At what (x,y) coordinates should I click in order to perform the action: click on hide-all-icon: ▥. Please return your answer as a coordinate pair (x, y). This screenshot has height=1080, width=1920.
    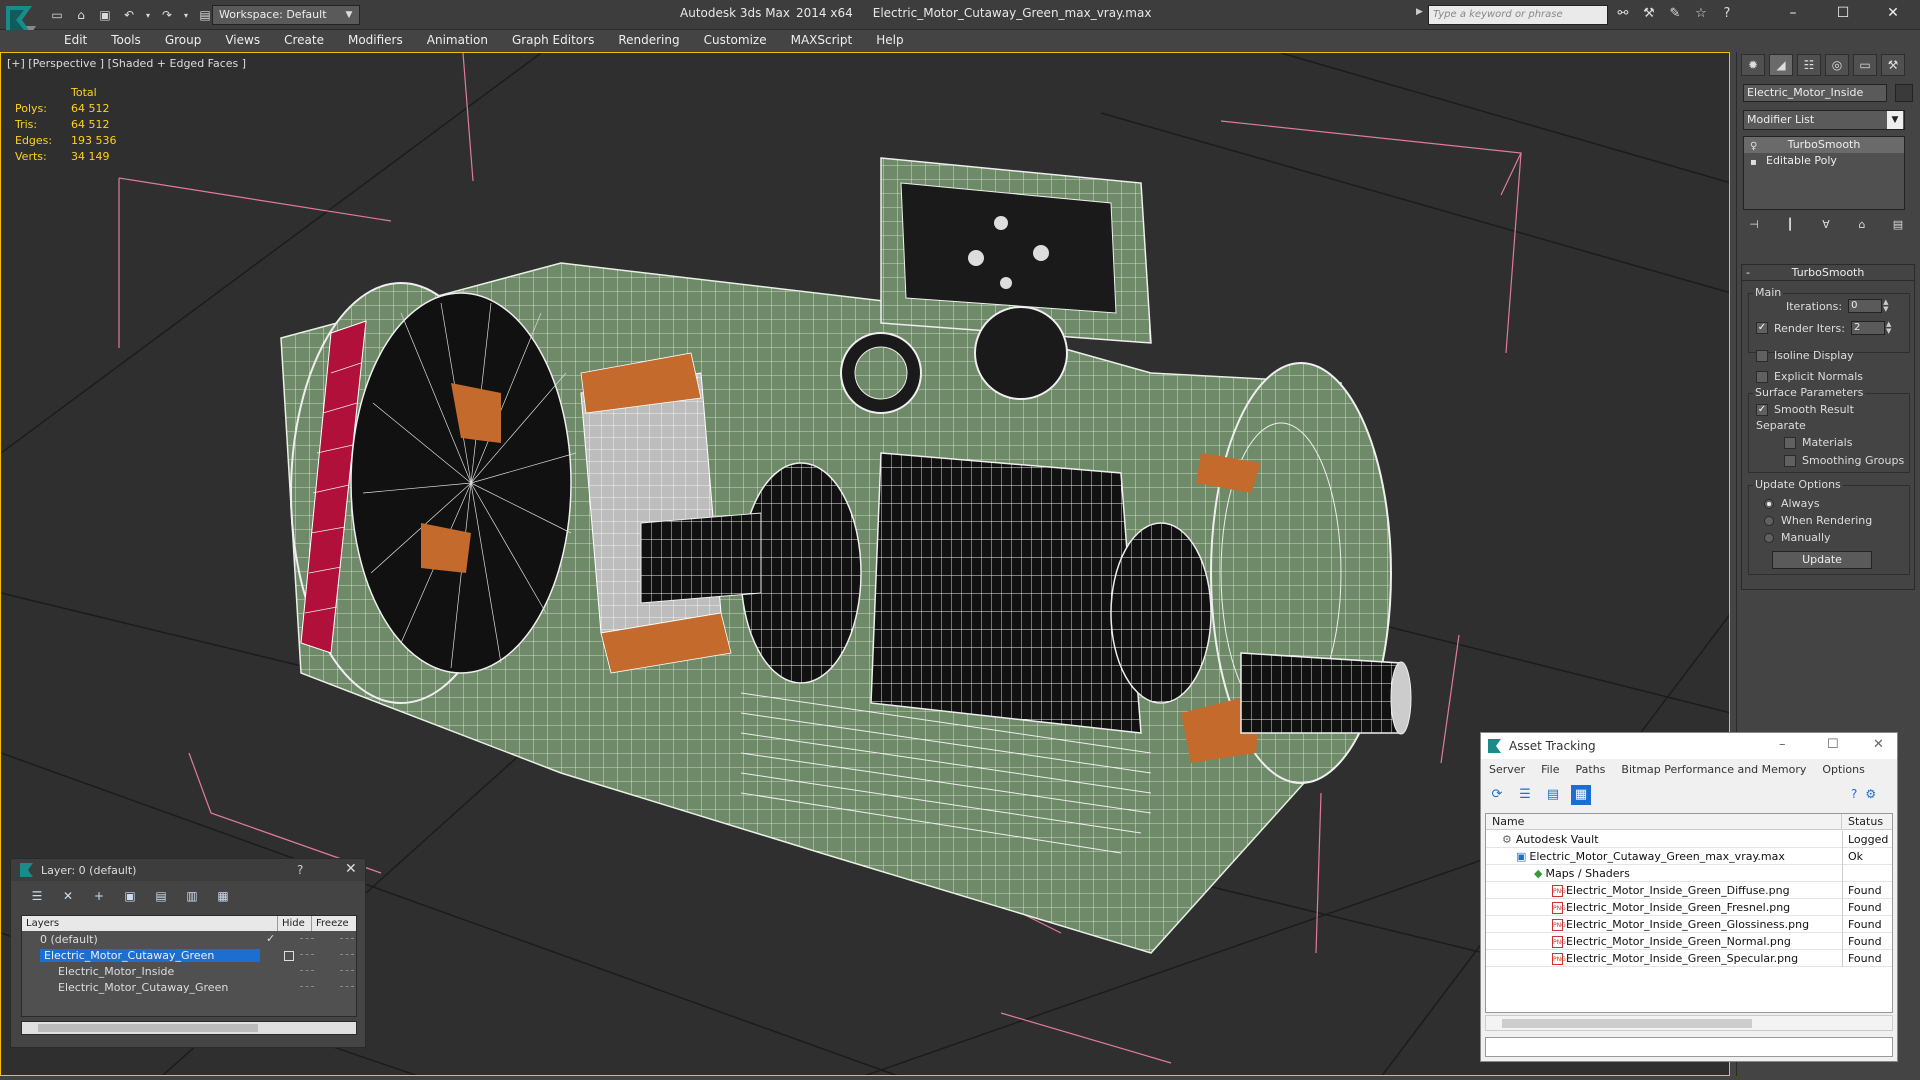
    Looking at the image, I should click on (192, 896).